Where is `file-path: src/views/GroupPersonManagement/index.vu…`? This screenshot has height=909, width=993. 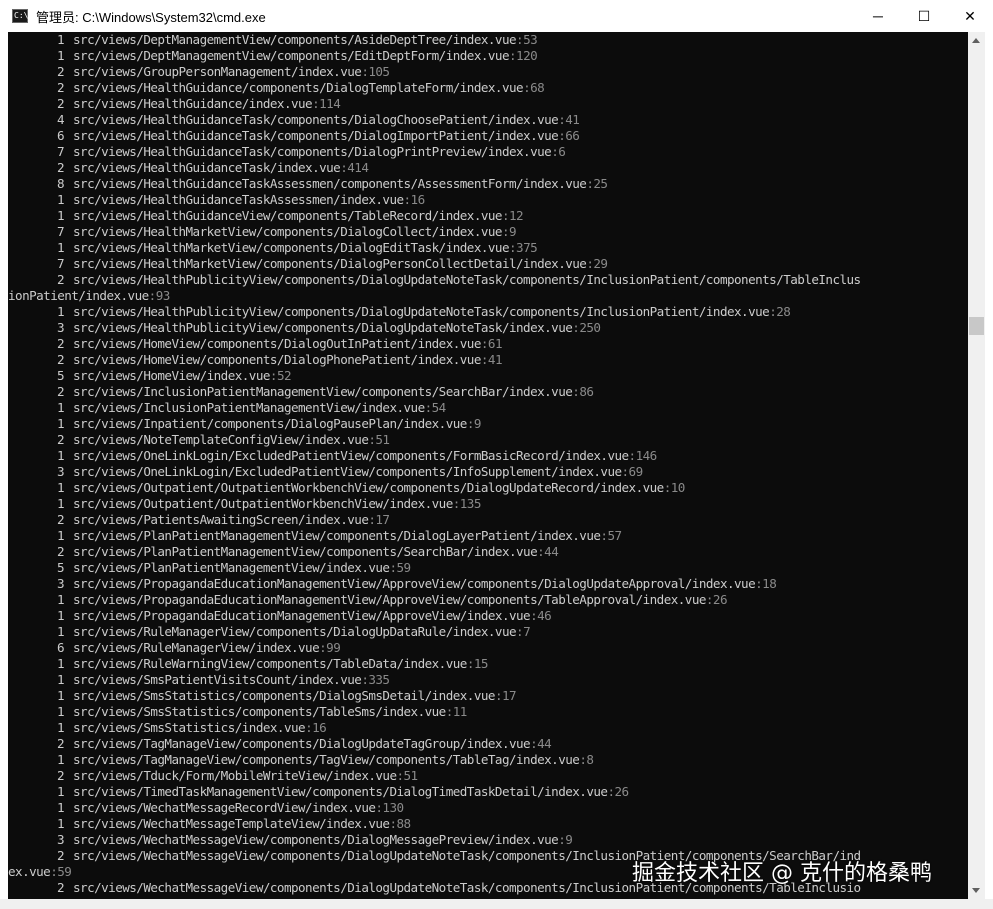 file-path: src/views/GroupPersonManagement/index.vu… is located at coordinates (217, 71).